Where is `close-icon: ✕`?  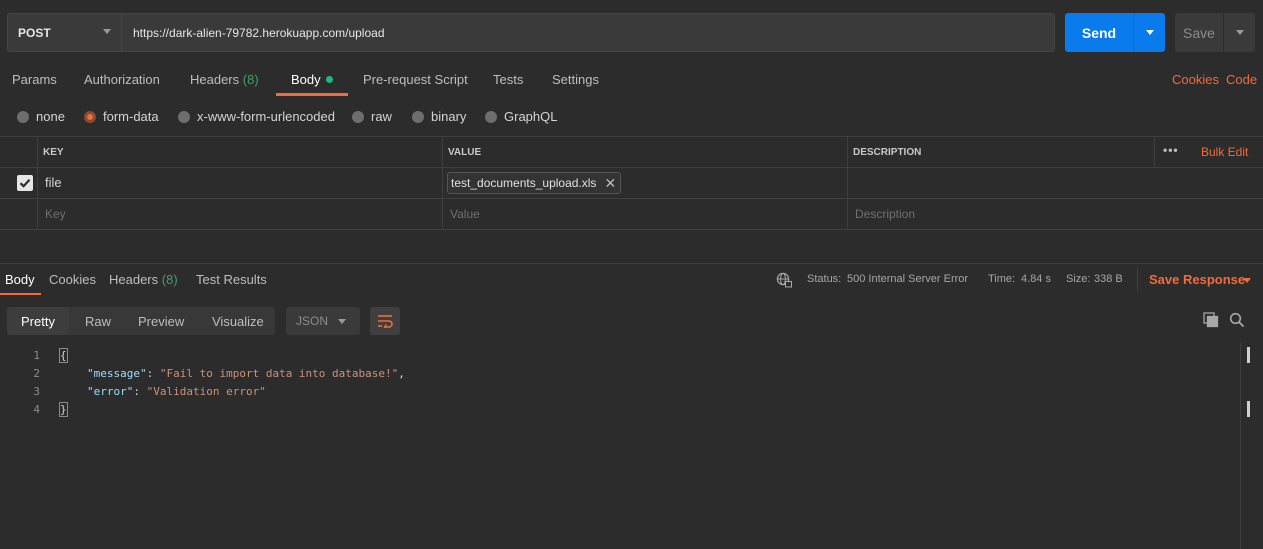 close-icon: ✕ is located at coordinates (610, 183).